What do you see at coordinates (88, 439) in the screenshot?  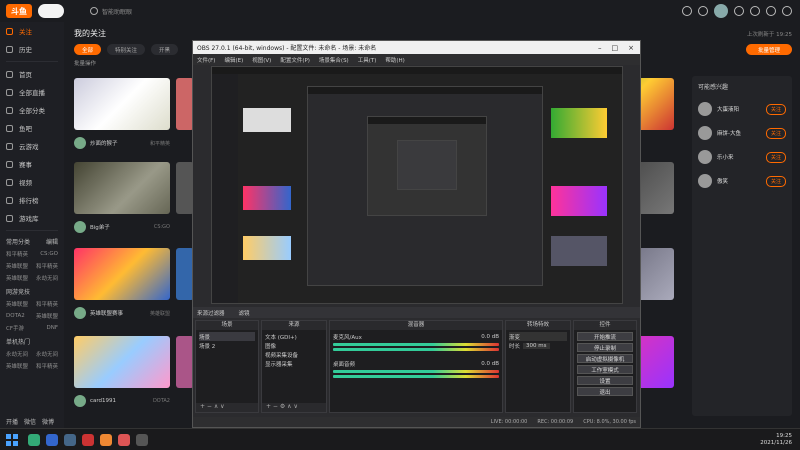 I see `netease-music-icon` at bounding box center [88, 439].